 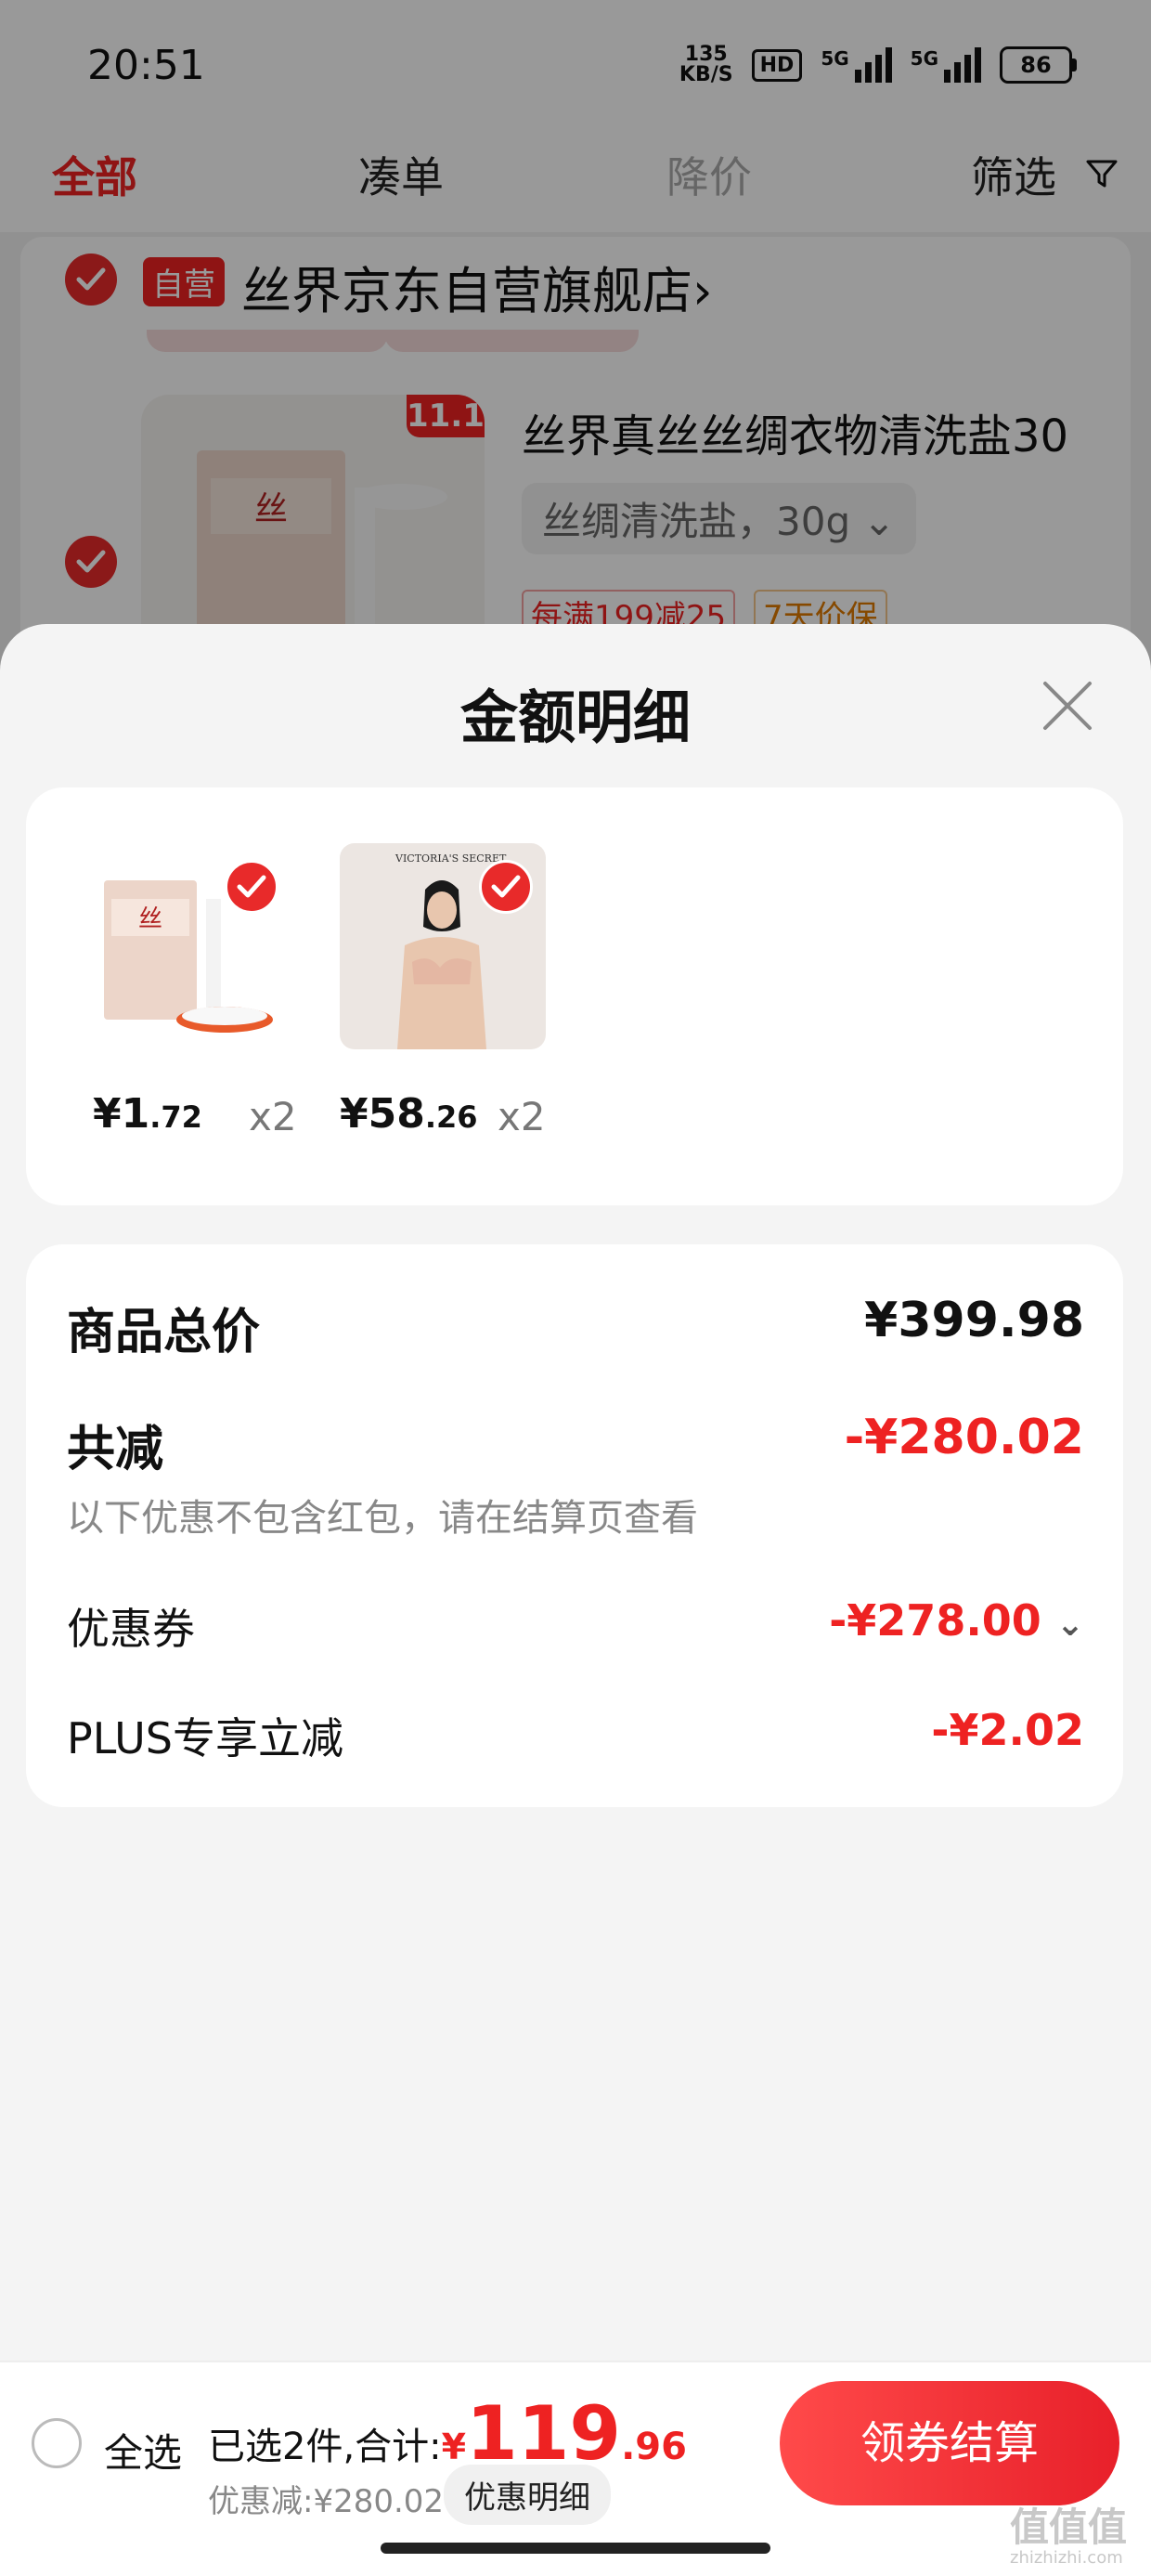 I want to click on item-thumb: VICTORIA'S SECRET, so click(x=443, y=946).